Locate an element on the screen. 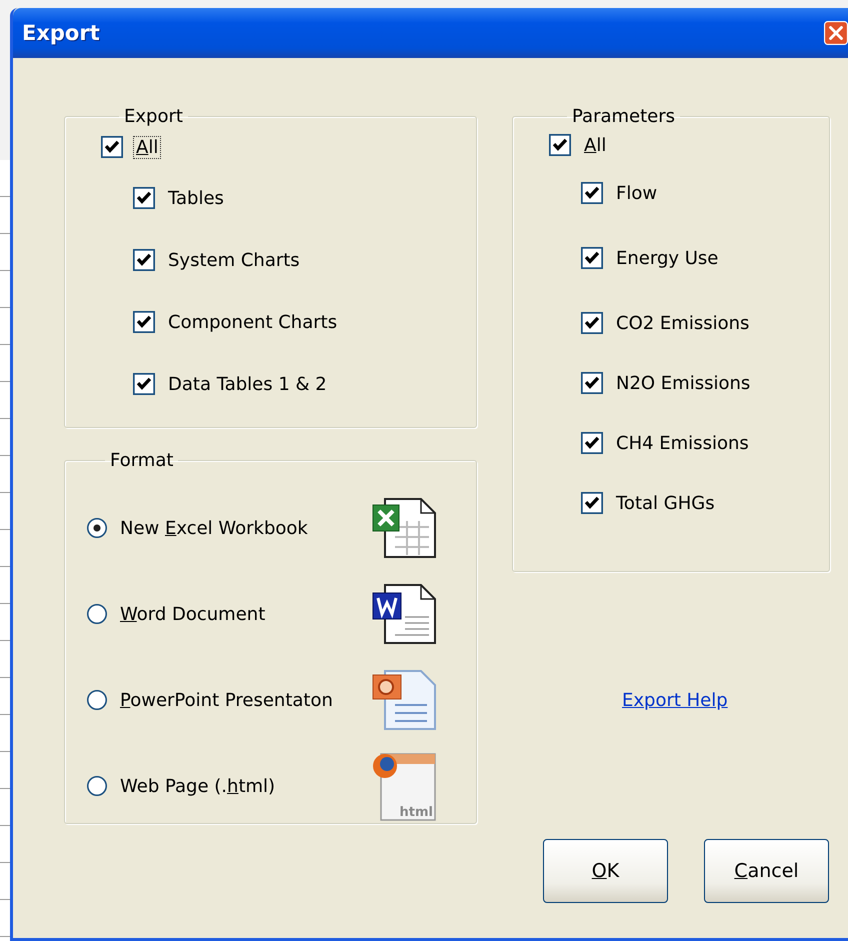  cancel-button: Cancel is located at coordinates (766, 871).